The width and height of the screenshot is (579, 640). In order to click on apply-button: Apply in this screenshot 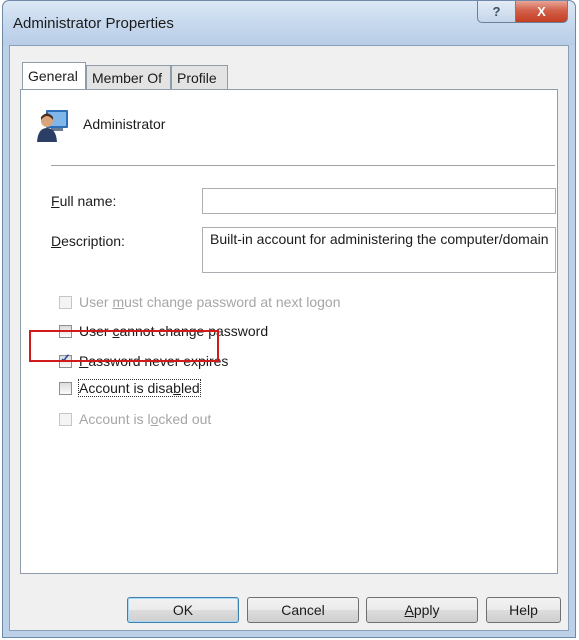, I will do `click(422, 610)`.